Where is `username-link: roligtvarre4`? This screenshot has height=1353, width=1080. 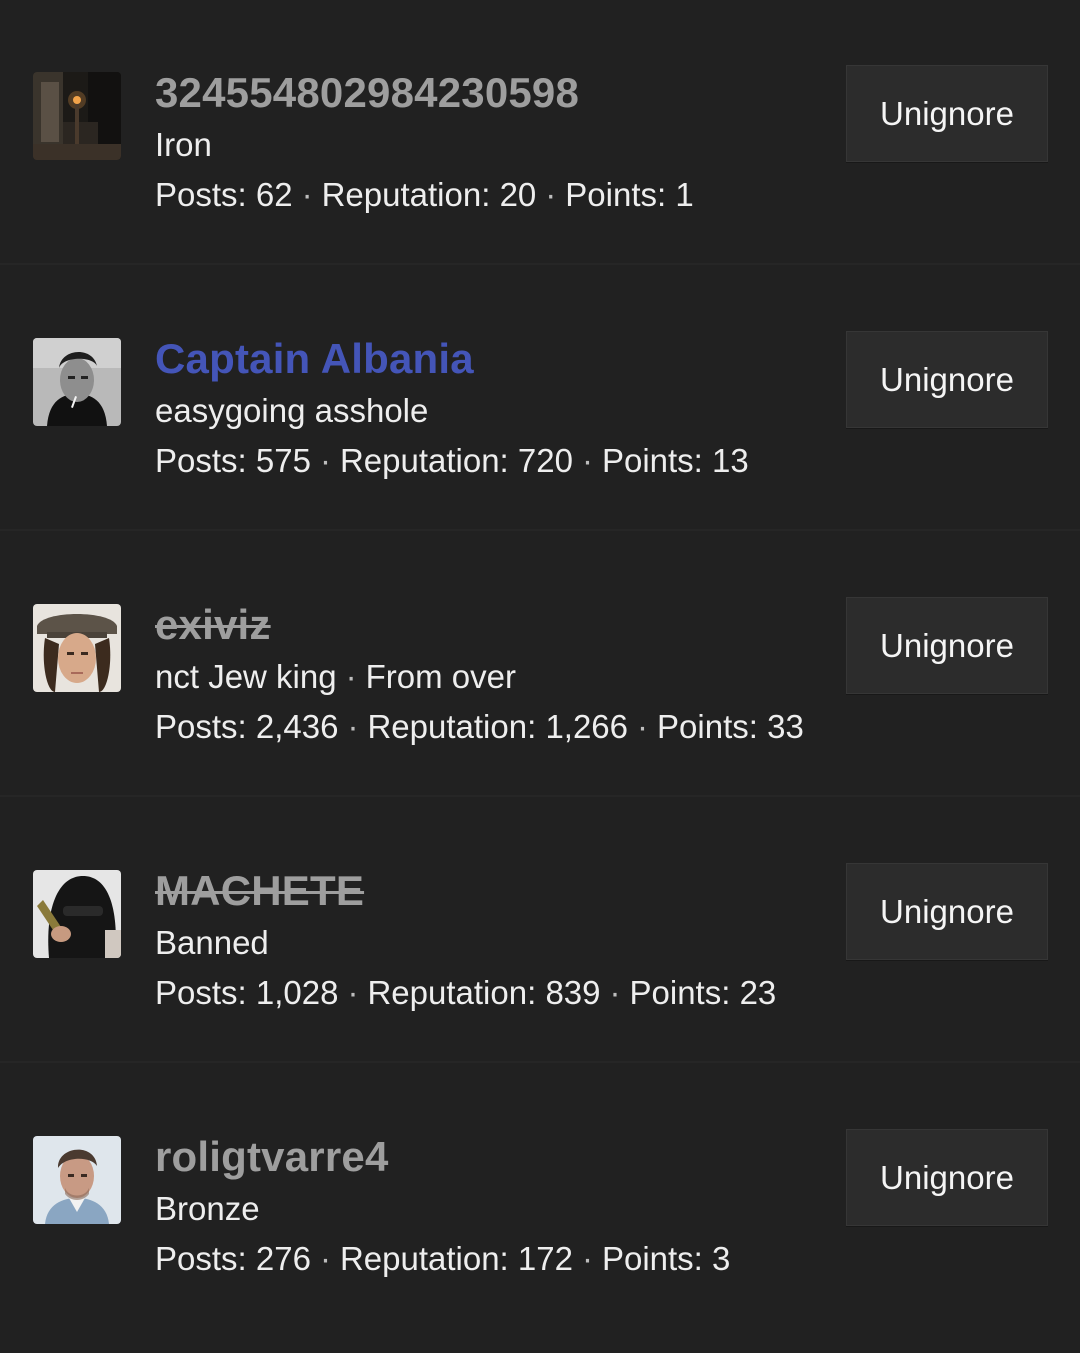 username-link: roligtvarre4 is located at coordinates (495, 1157).